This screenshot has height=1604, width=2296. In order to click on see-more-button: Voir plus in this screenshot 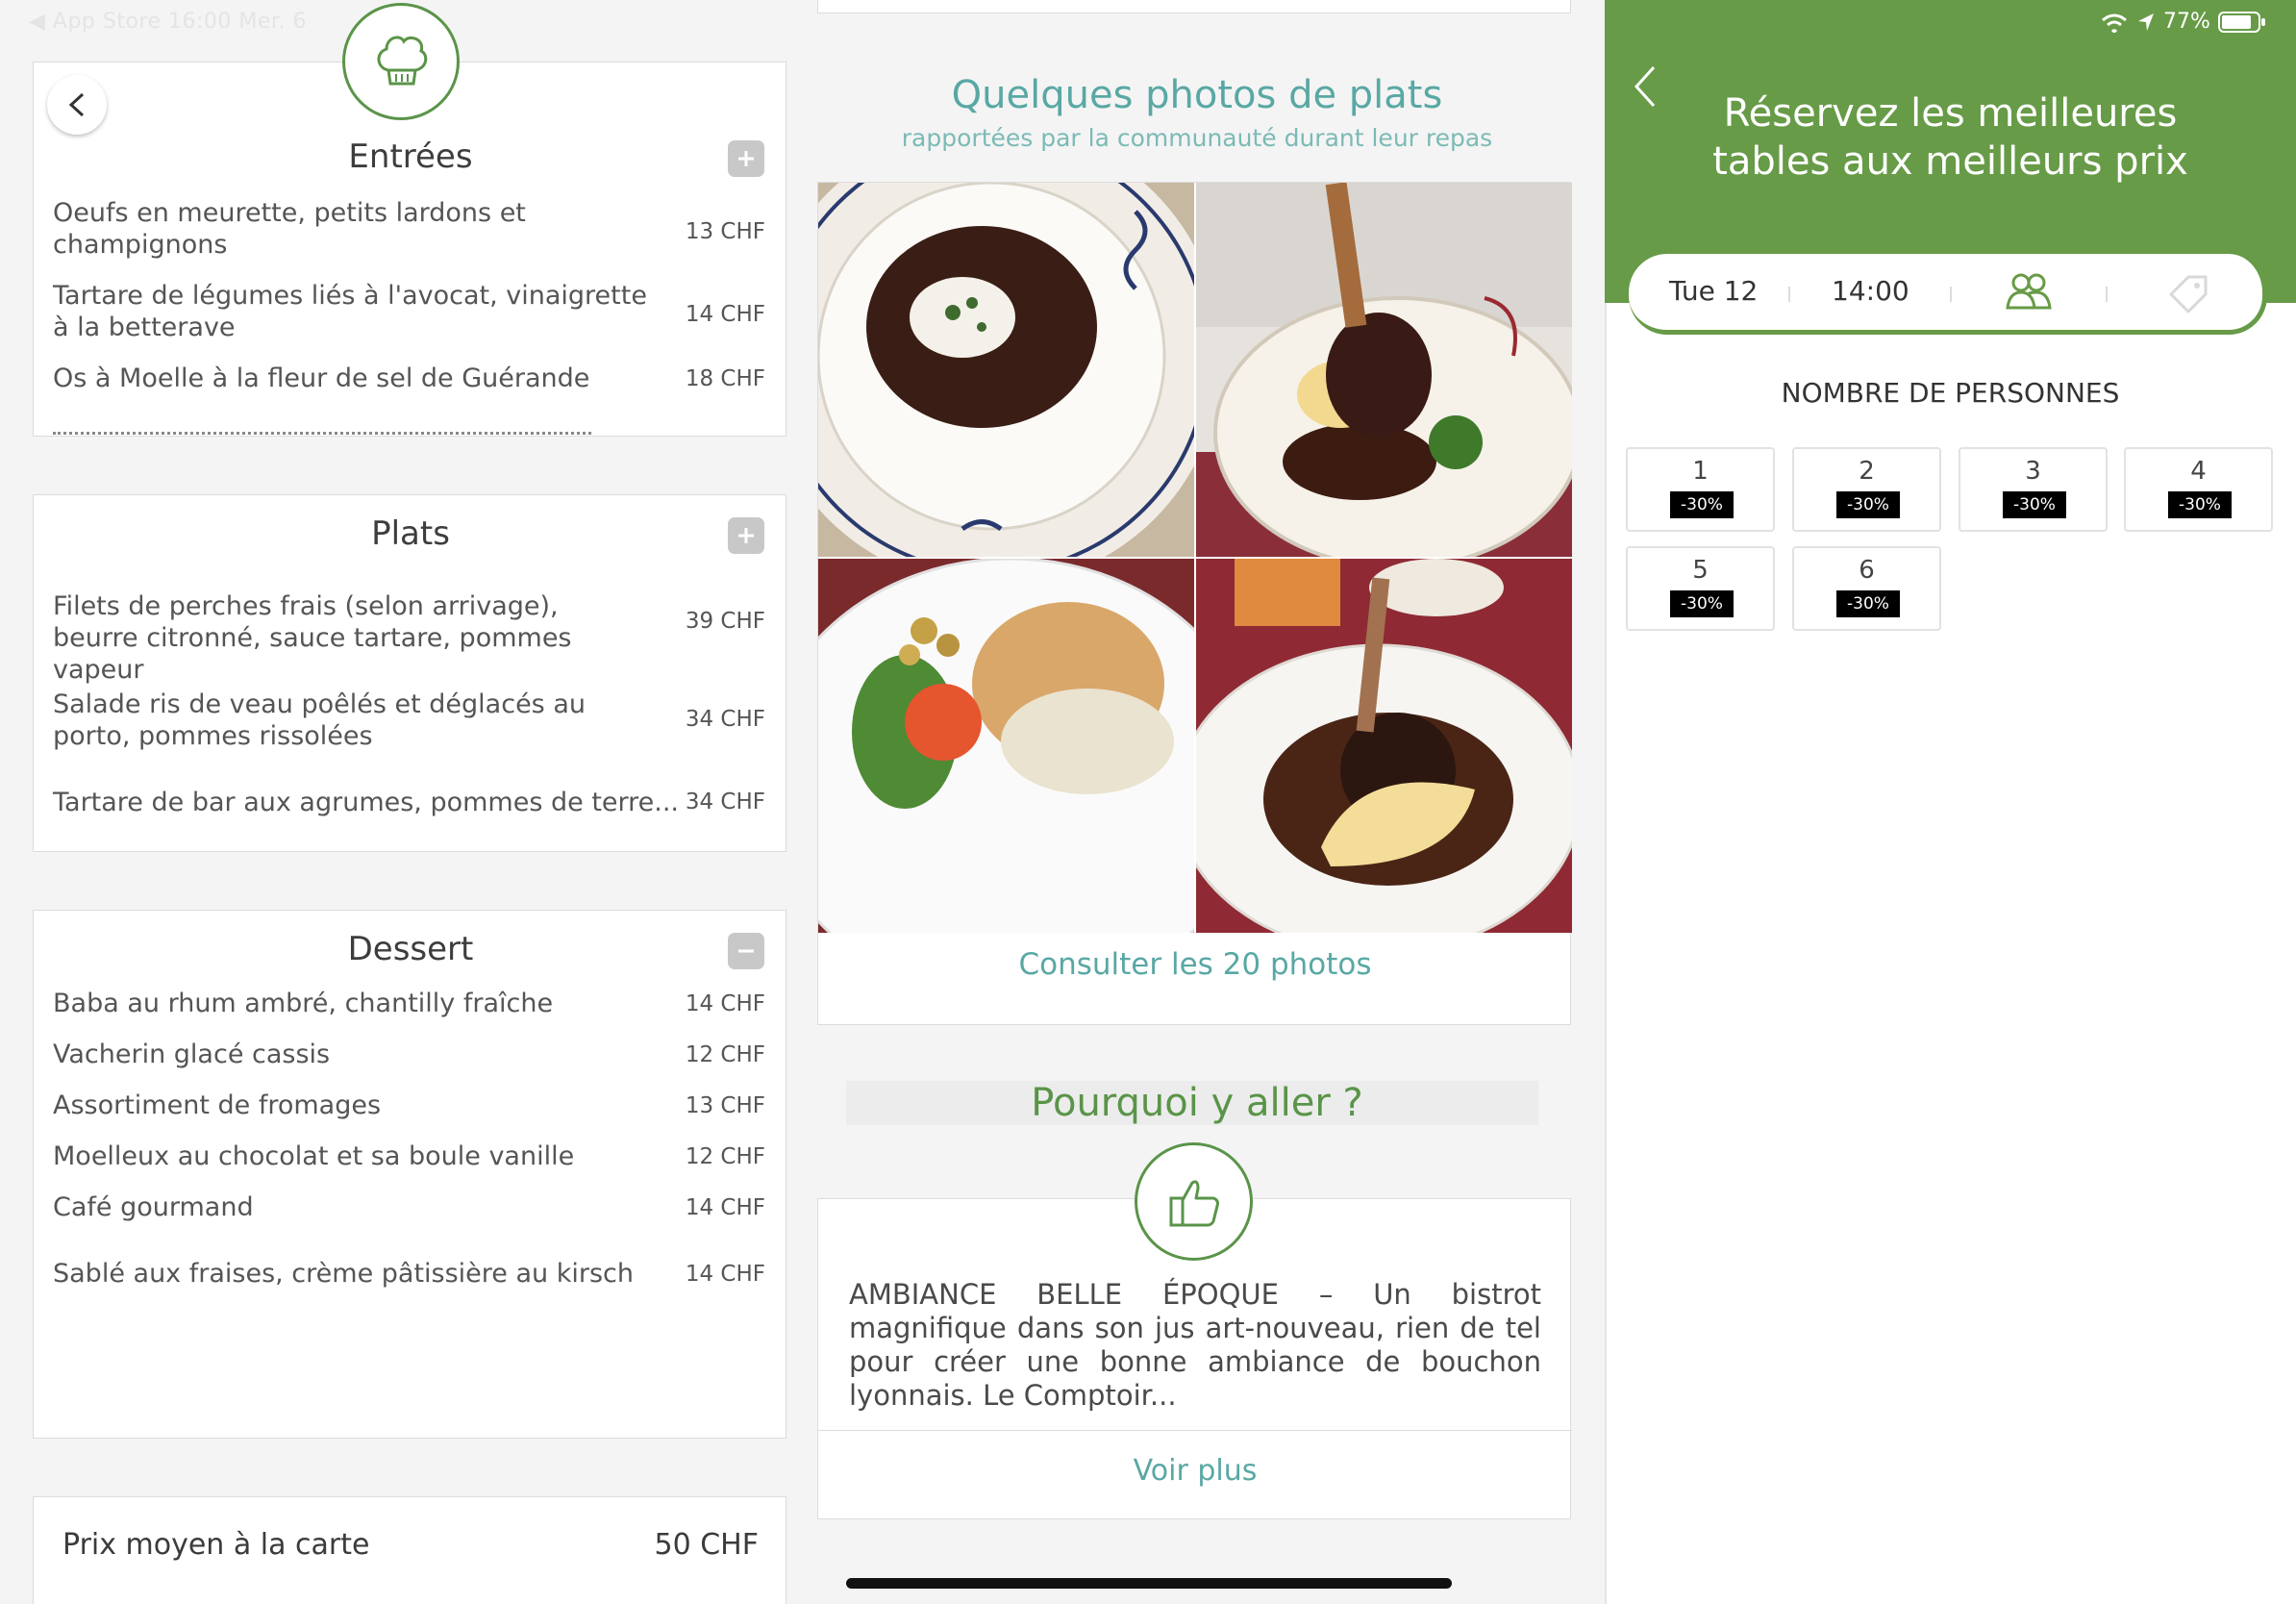, I will do `click(1195, 1471)`.